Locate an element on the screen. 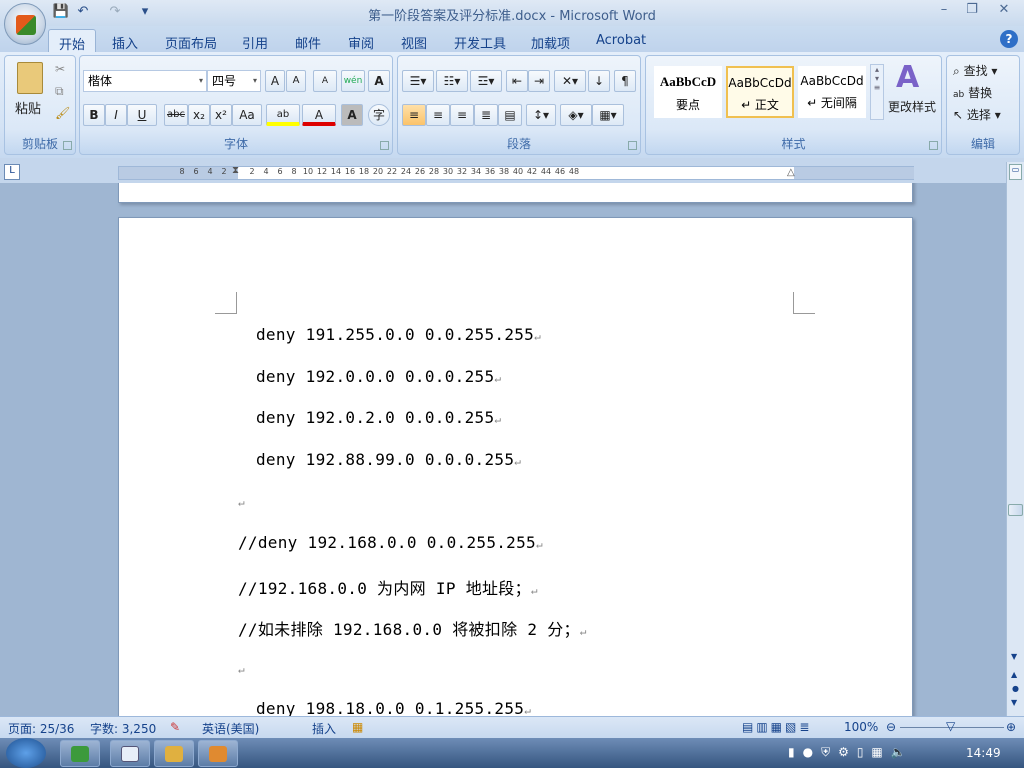 This screenshot has height=768, width=1024. next-page-button: ▼ is located at coordinates (1014, 702).